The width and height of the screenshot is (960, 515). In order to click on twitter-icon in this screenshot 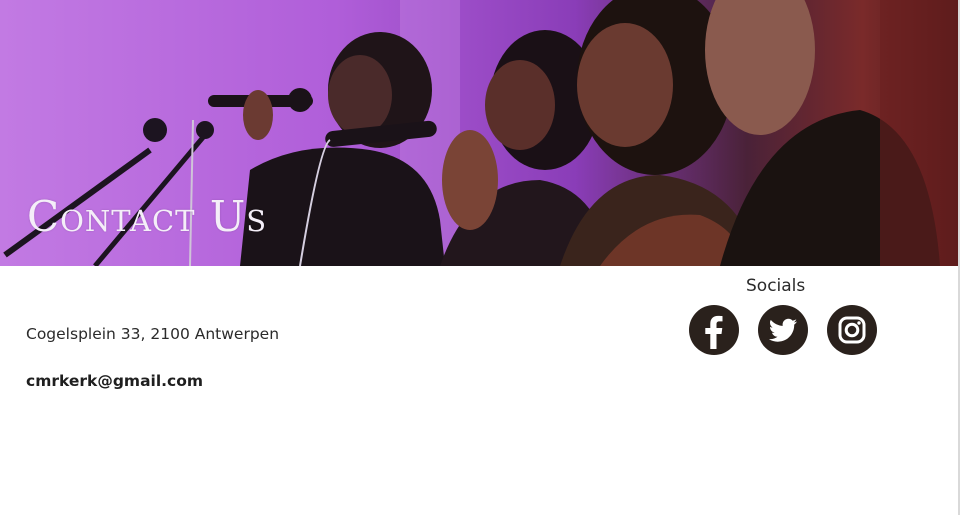, I will do `click(782, 330)`.